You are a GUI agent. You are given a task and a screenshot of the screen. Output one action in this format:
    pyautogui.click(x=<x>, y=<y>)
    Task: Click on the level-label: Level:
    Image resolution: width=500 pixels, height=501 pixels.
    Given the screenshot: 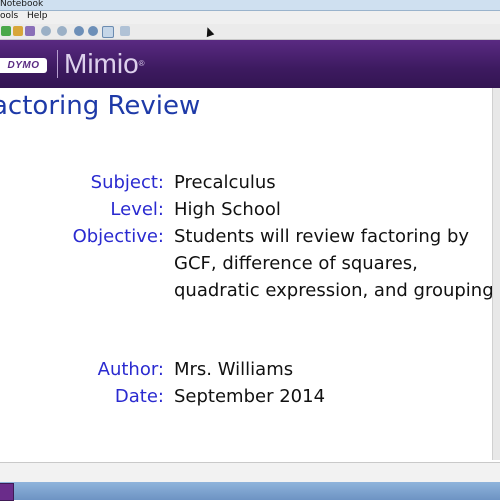 What is the action you would take?
    pyautogui.click(x=137, y=209)
    